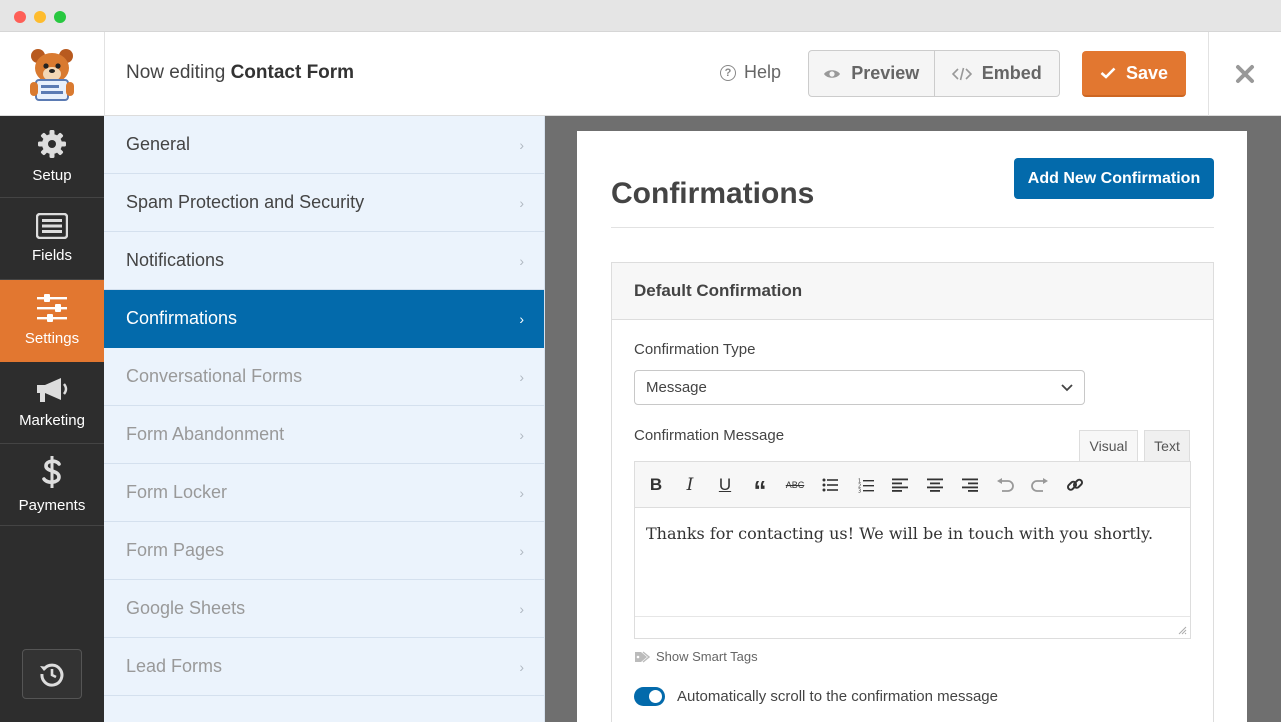 Image resolution: width=1281 pixels, height=722 pixels. What do you see at coordinates (51, 255) in the screenshot?
I see `sidebar-item-label: Fields` at bounding box center [51, 255].